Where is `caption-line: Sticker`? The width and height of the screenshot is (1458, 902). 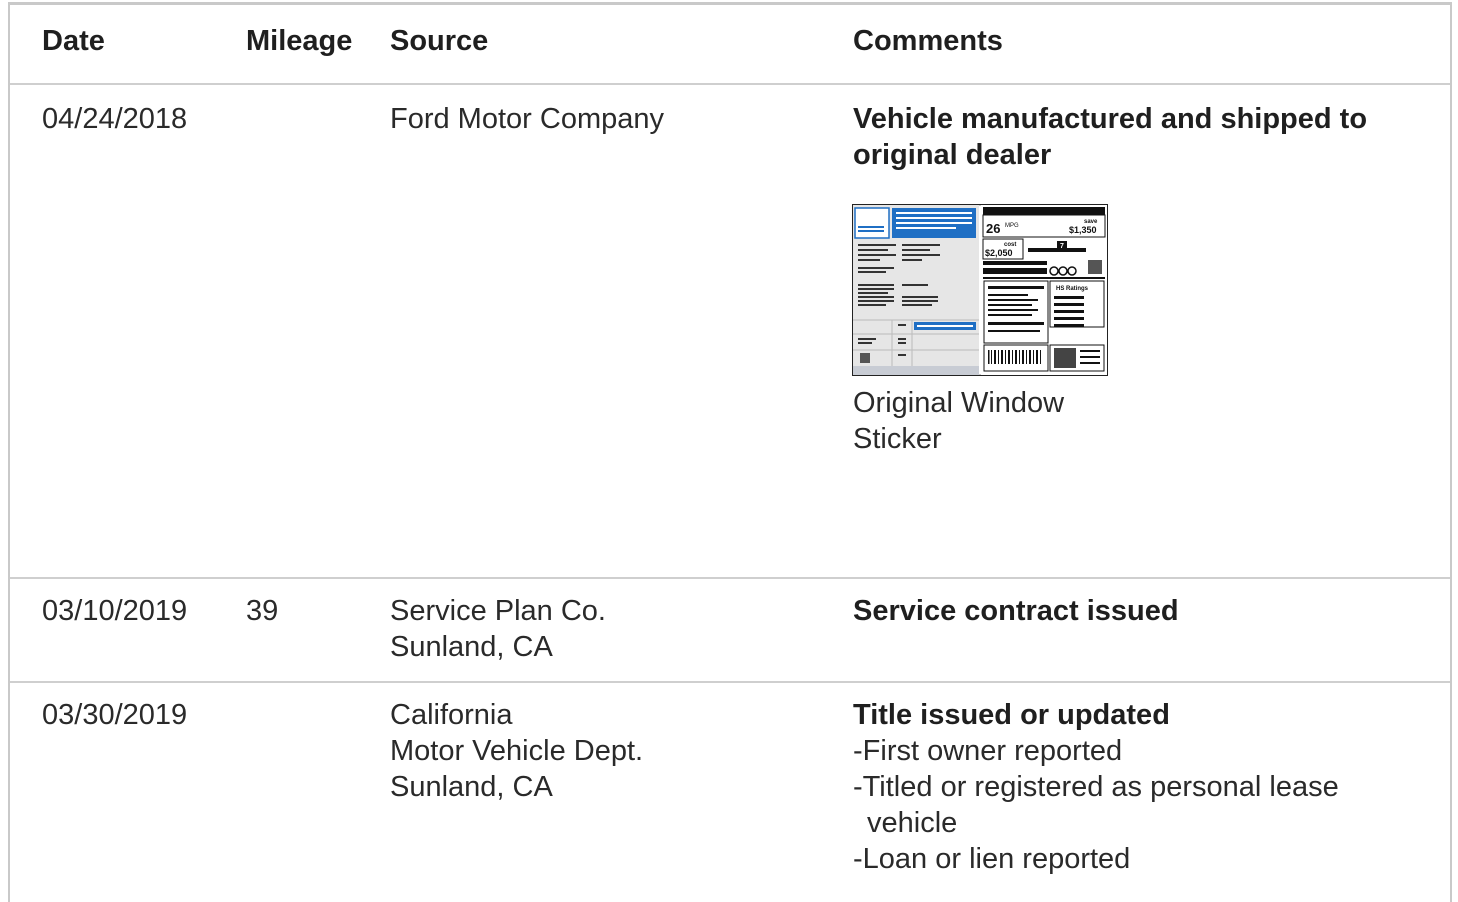 caption-line: Sticker is located at coordinates (897, 439).